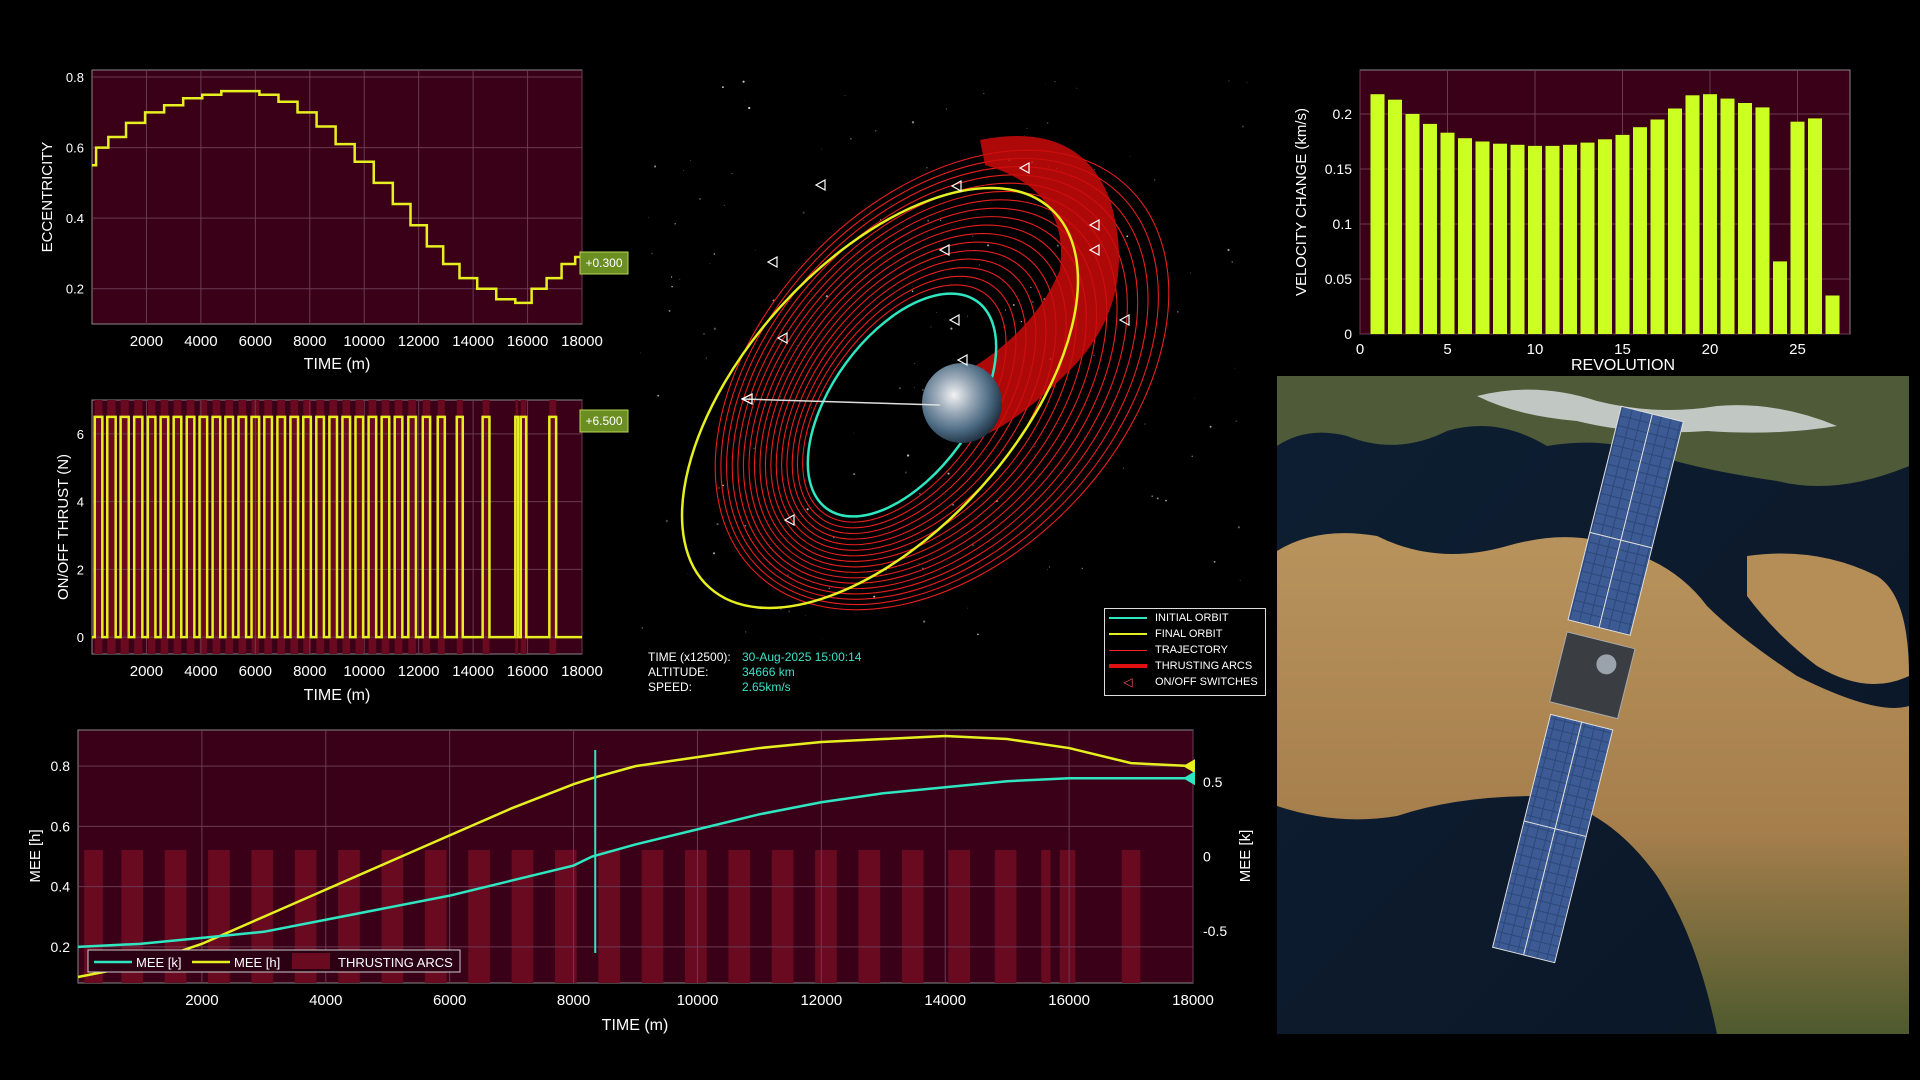  Describe the element at coordinates (1192, 618) in the screenshot. I see `legend-initial-label: INITIAL ORBIT` at that location.